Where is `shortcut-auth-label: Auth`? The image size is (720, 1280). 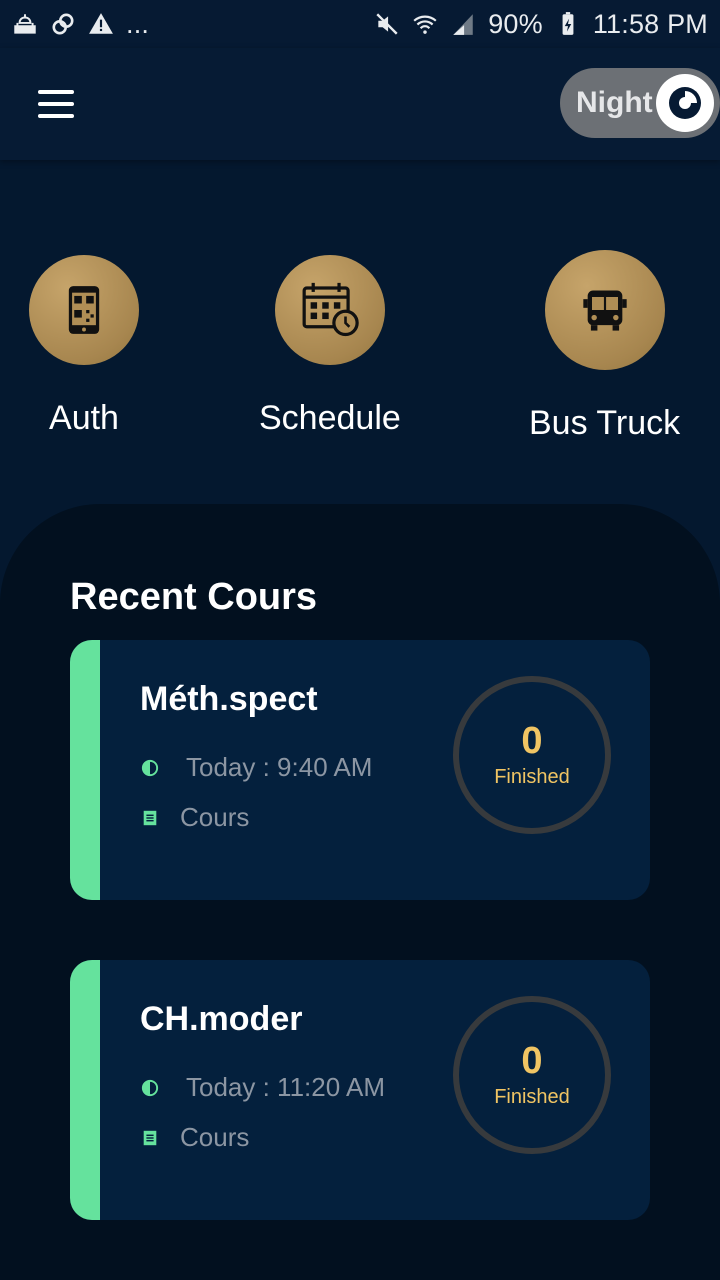
shortcut-auth-label: Auth is located at coordinates (84, 418).